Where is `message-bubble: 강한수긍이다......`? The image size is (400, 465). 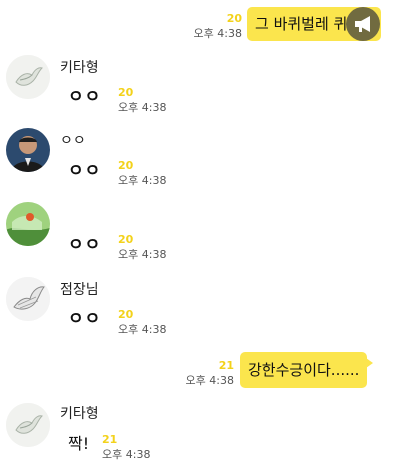 message-bubble: 강한수긍이다...... is located at coordinates (307, 370).